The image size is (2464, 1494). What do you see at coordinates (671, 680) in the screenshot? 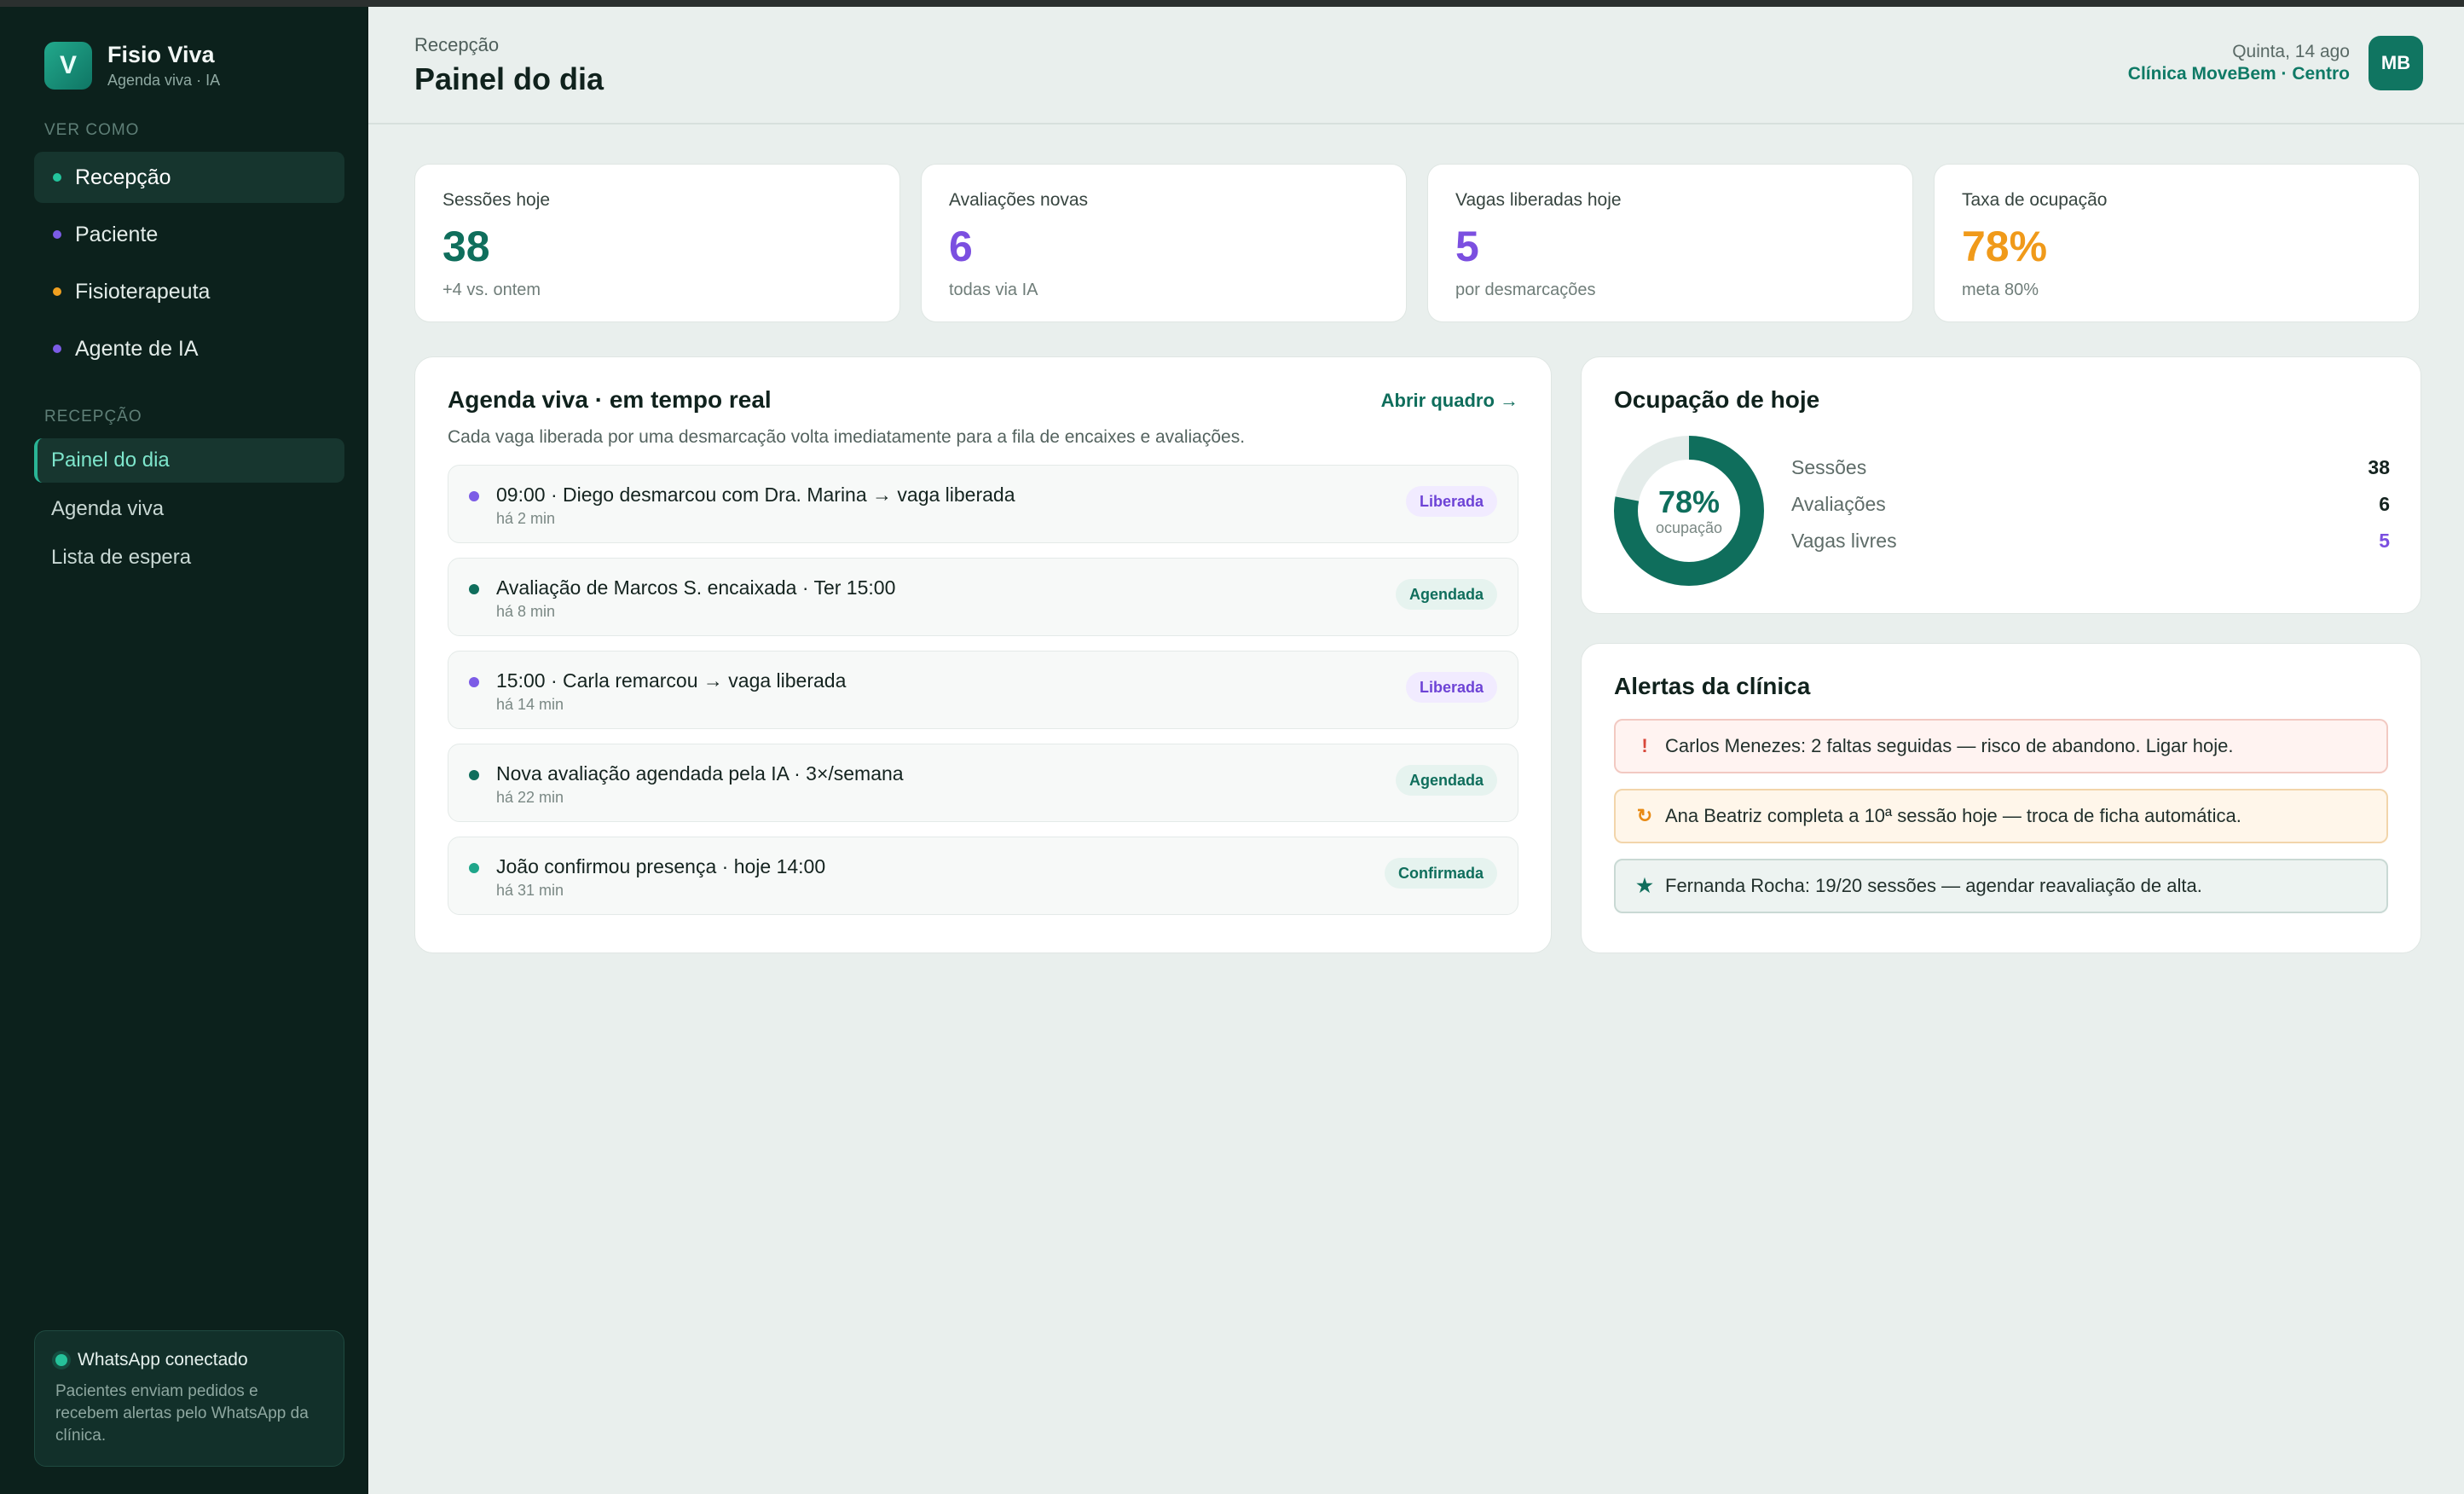
I see `agenda-item-text: 15:00 · Carla remarcou → vaga liberada` at bounding box center [671, 680].